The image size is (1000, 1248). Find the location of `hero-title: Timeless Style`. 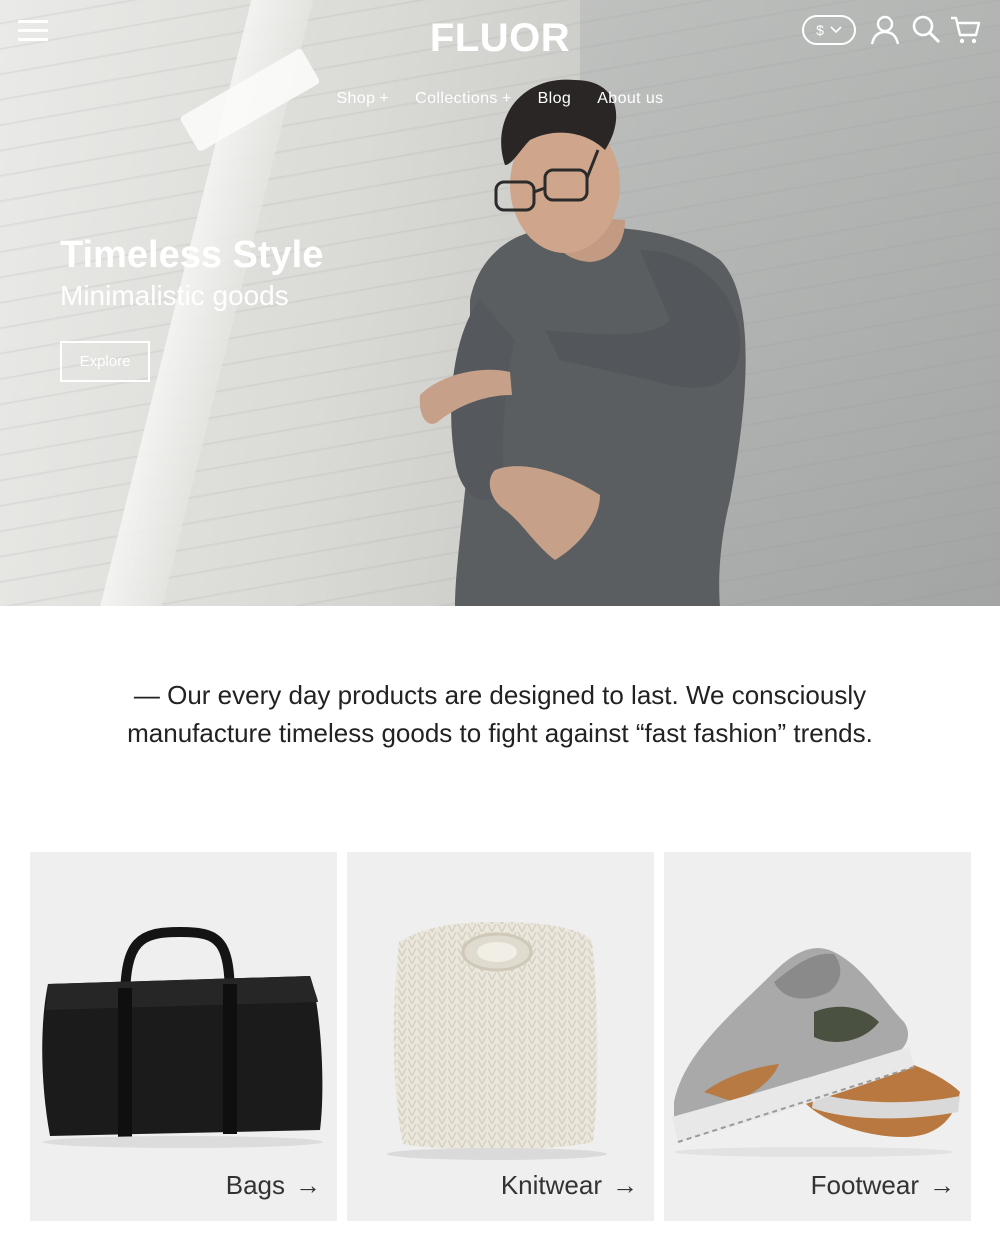

hero-title: Timeless Style is located at coordinates (192, 255).